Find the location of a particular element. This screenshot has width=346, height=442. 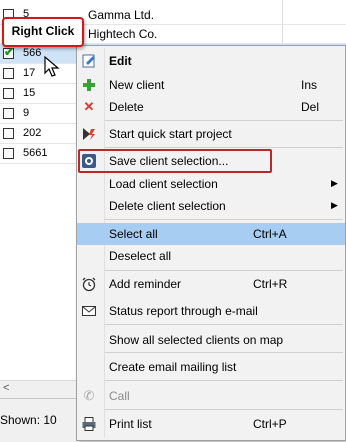

menu-item-edit: Edit is located at coordinates (211, 61).